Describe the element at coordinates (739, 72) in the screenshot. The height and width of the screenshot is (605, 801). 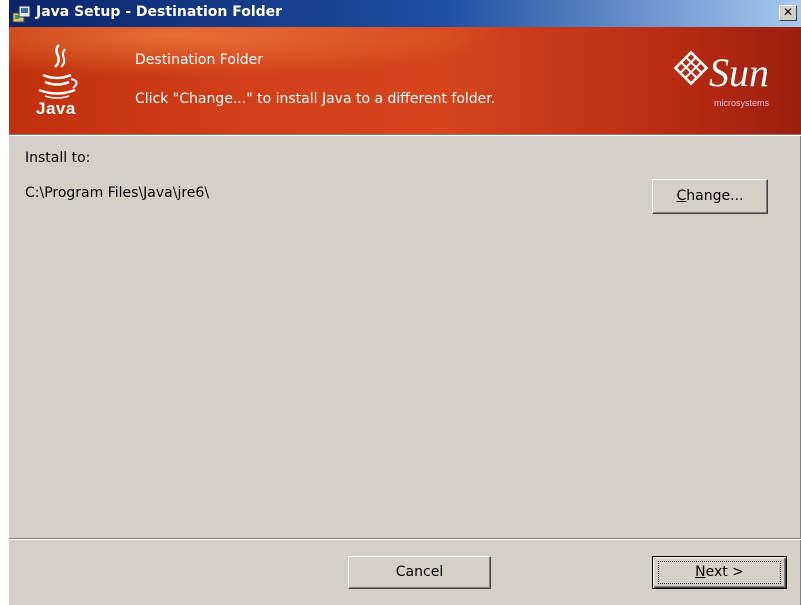
I see `sun-logo-text: Sun` at that location.